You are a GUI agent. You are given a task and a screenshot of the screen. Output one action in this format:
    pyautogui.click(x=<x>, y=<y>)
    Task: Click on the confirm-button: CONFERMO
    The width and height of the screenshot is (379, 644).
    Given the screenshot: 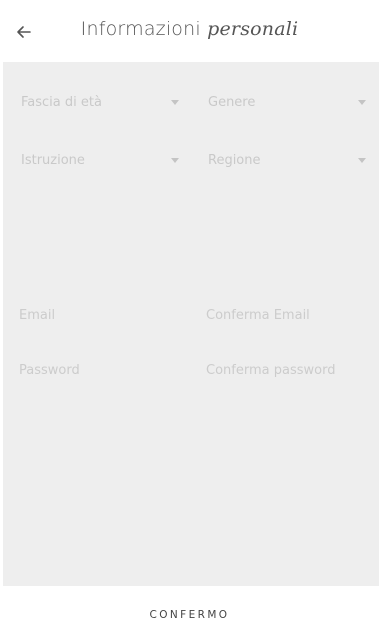 What is the action you would take?
    pyautogui.click(x=189, y=607)
    